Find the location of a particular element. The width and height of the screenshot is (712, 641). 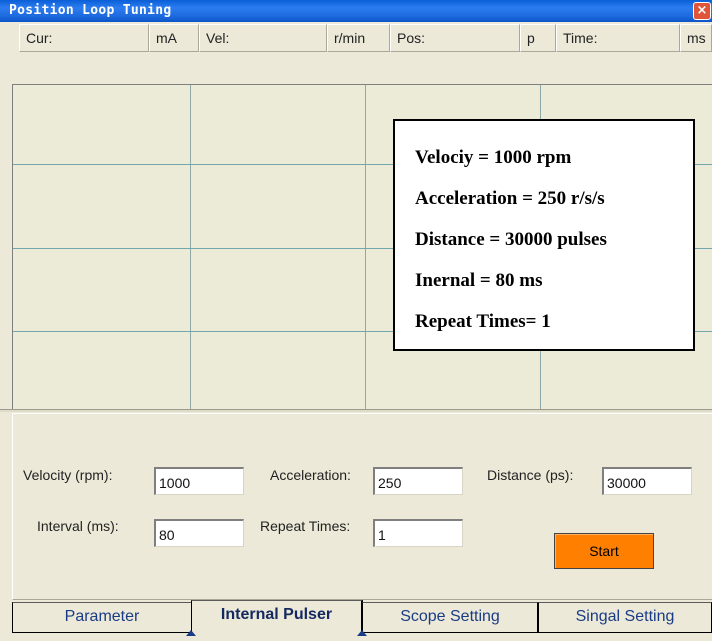

close-icon: × is located at coordinates (702, 10).